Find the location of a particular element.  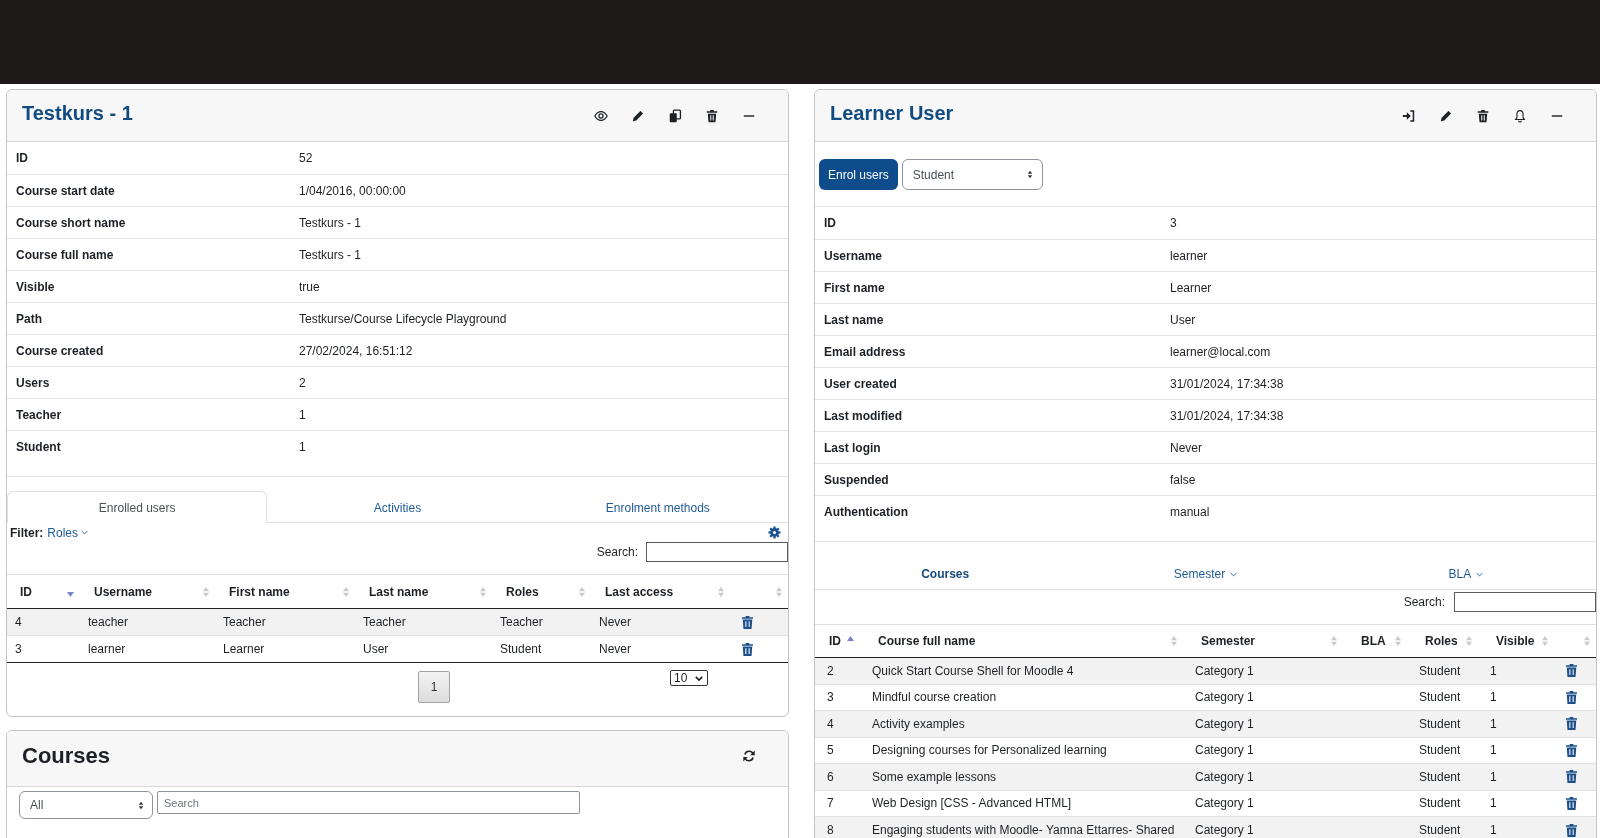

page-button: 1 is located at coordinates (434, 687).